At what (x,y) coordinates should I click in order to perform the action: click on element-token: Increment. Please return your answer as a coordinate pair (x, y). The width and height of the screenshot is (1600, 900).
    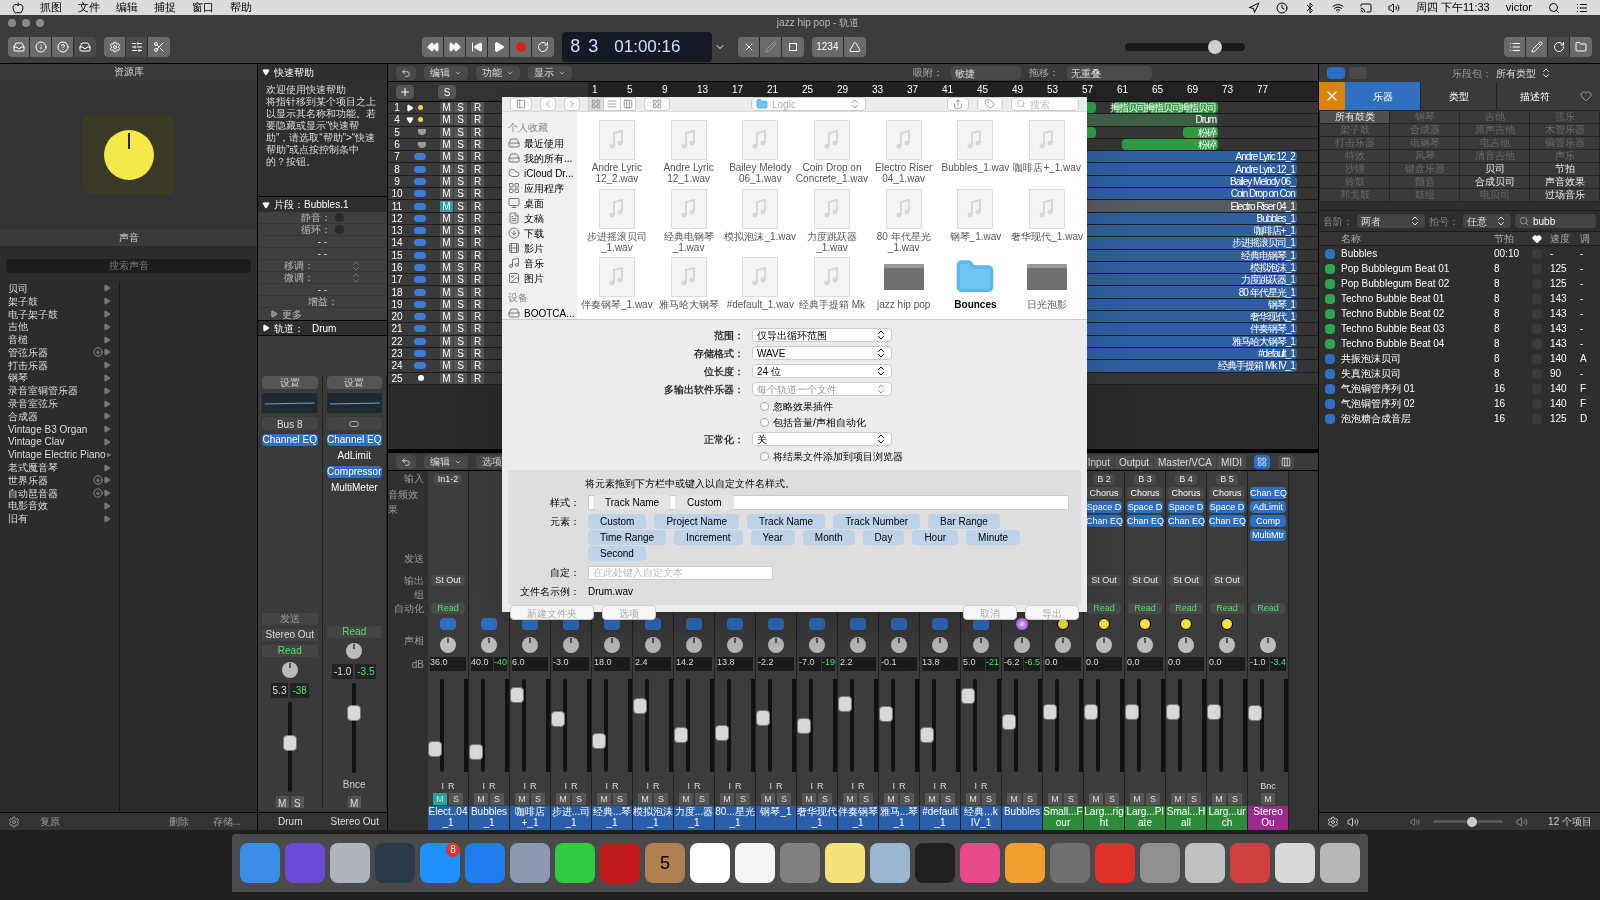
    Looking at the image, I should click on (708, 537).